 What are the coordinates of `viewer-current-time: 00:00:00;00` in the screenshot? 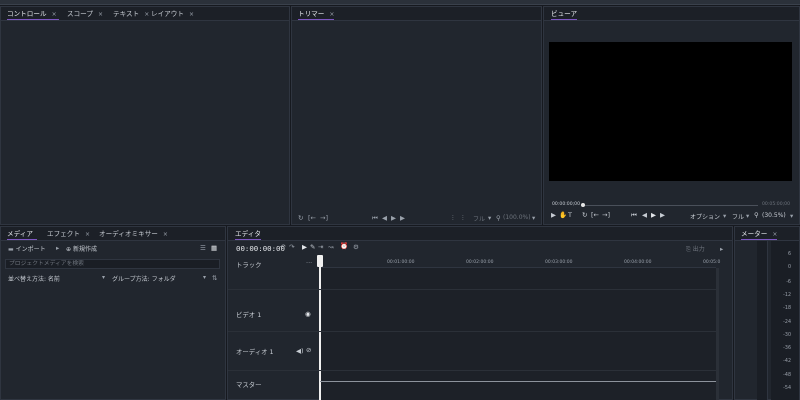 It's located at (566, 204).